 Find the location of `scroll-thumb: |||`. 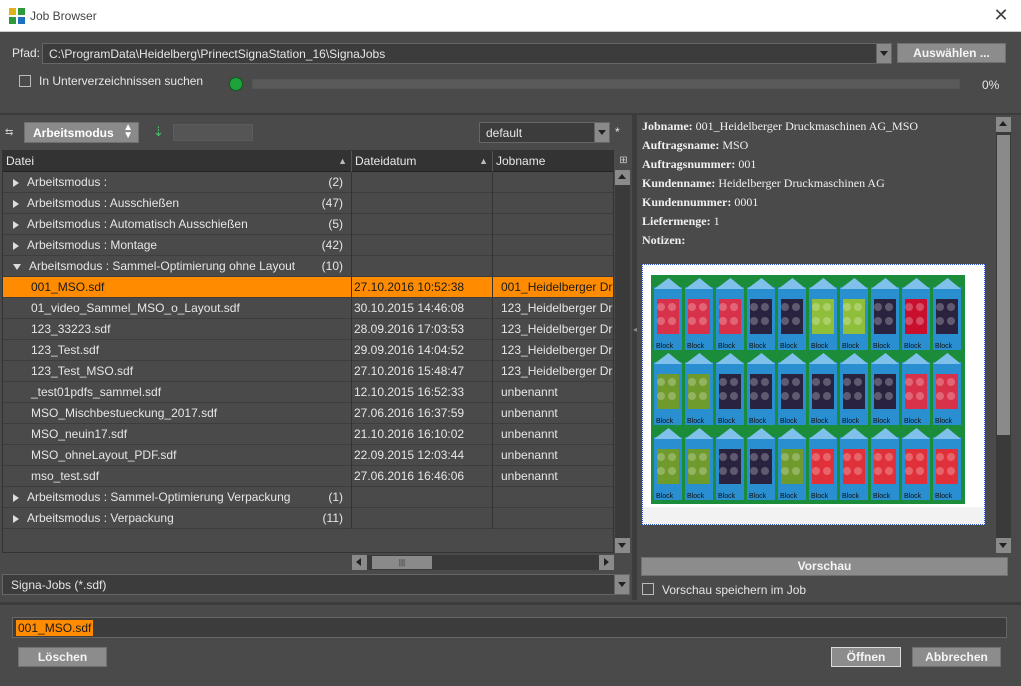

scroll-thumb: ||| is located at coordinates (402, 562).